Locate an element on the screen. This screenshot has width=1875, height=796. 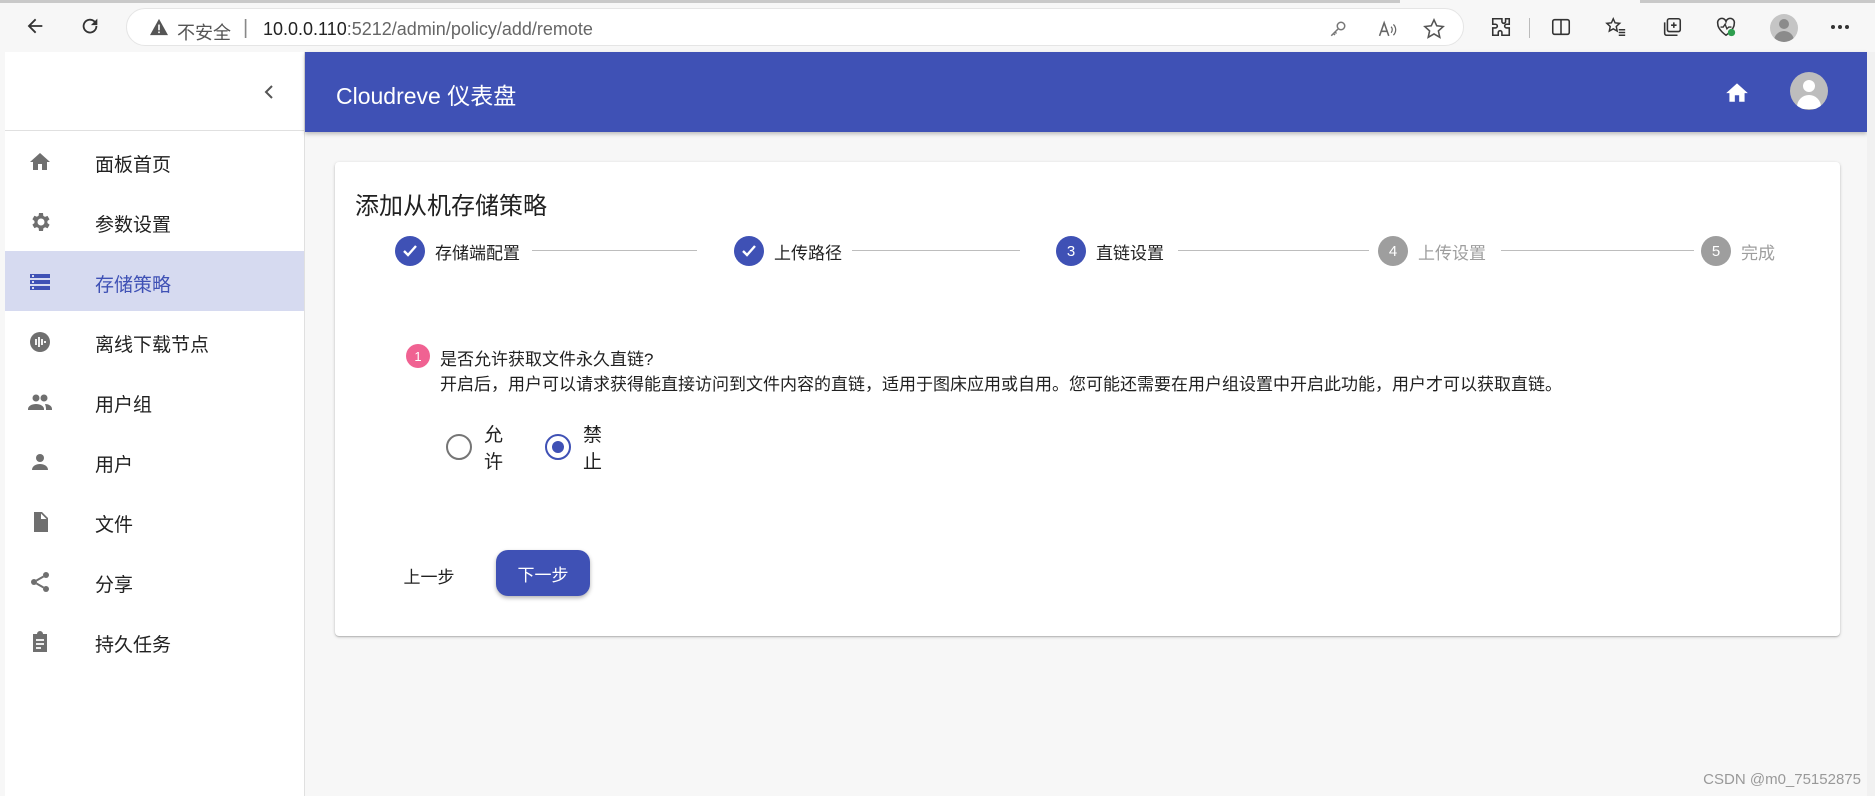
step-upload-settings: 4 上传设置 is located at coordinates (1432, 251).